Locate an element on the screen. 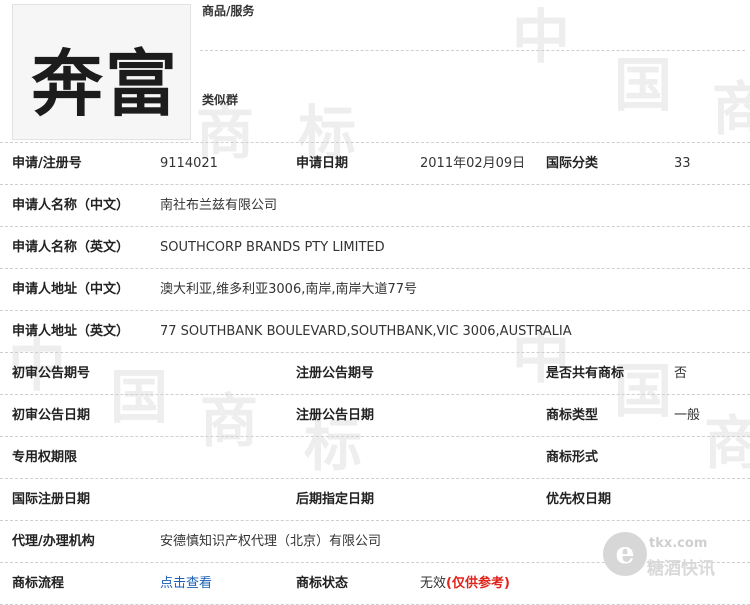 This screenshot has width=750, height=605. table-row: 申请人名称（英文） SOUTHCORP BRANDS PTY LIMITED is located at coordinates (375, 247).